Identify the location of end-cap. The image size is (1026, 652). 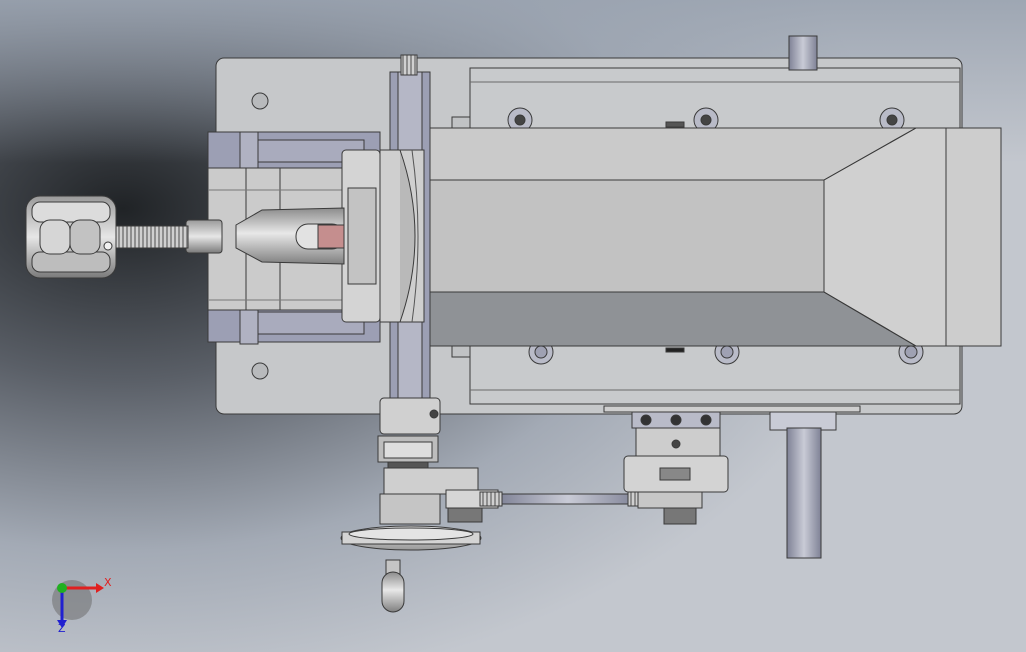
(973, 237).